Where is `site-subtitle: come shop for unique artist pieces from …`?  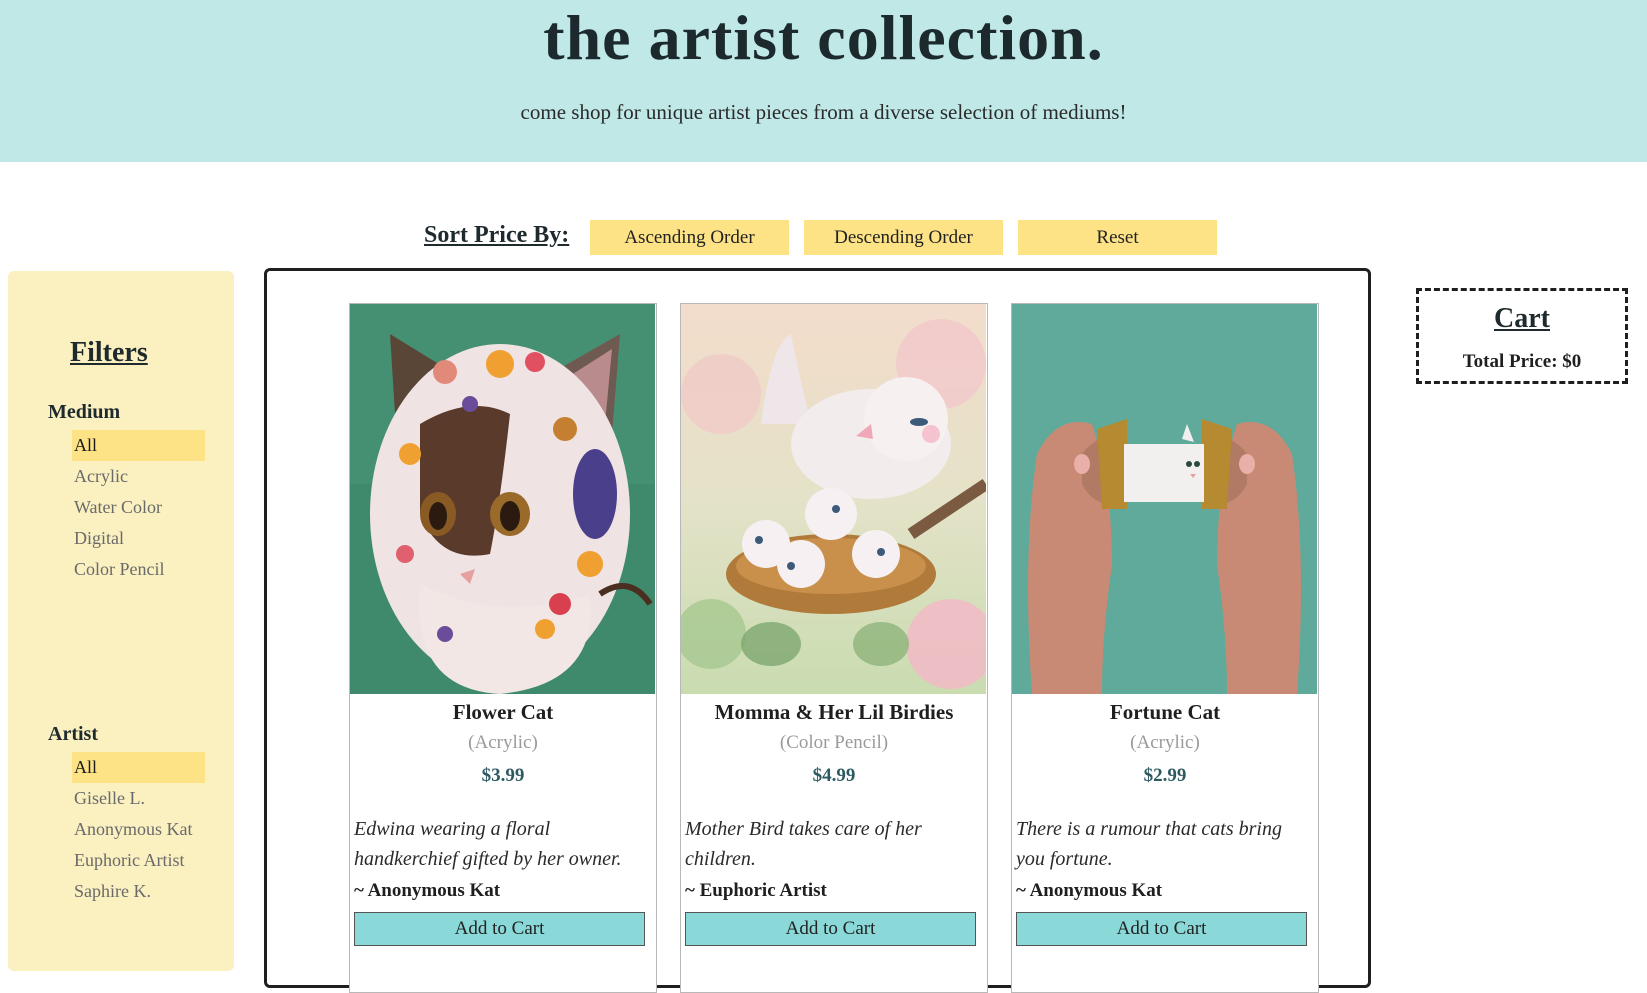 site-subtitle: come shop for unique artist pieces from … is located at coordinates (823, 112).